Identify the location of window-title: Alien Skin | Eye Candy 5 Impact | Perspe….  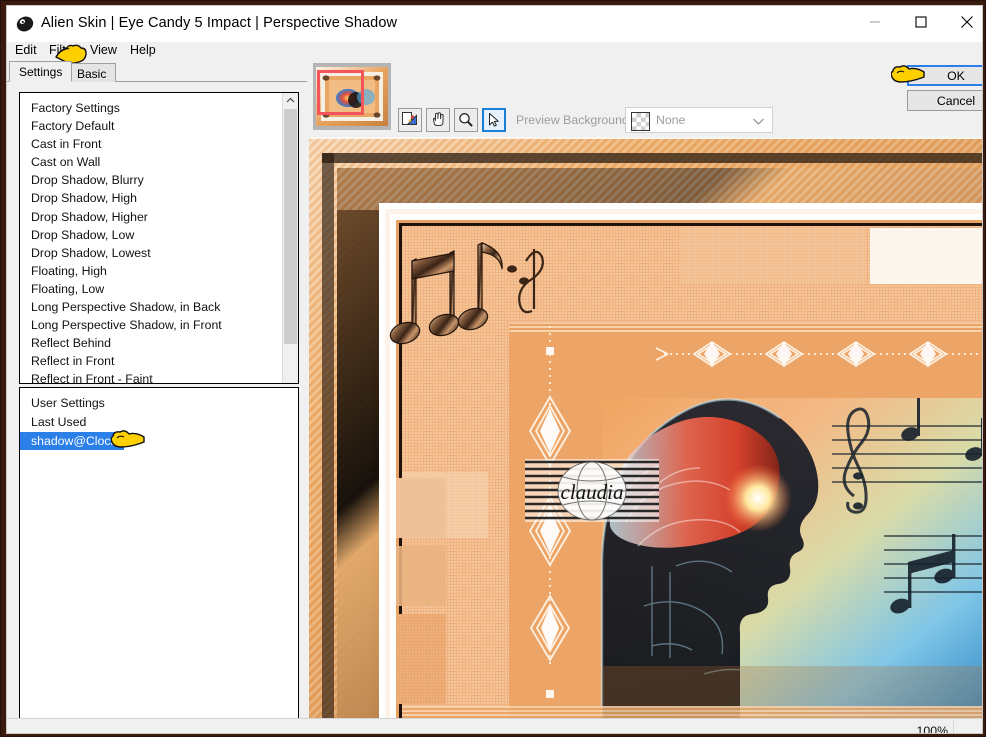
(219, 23).